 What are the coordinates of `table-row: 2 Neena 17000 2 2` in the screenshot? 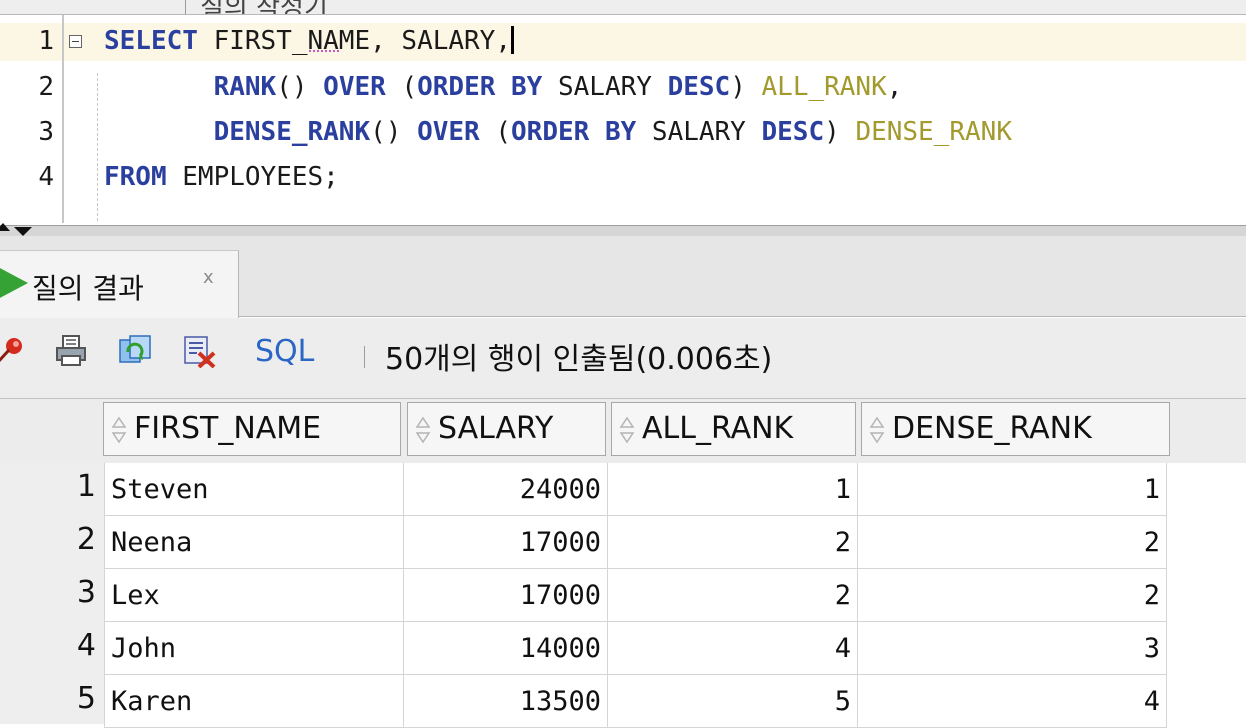 It's located at (623, 542).